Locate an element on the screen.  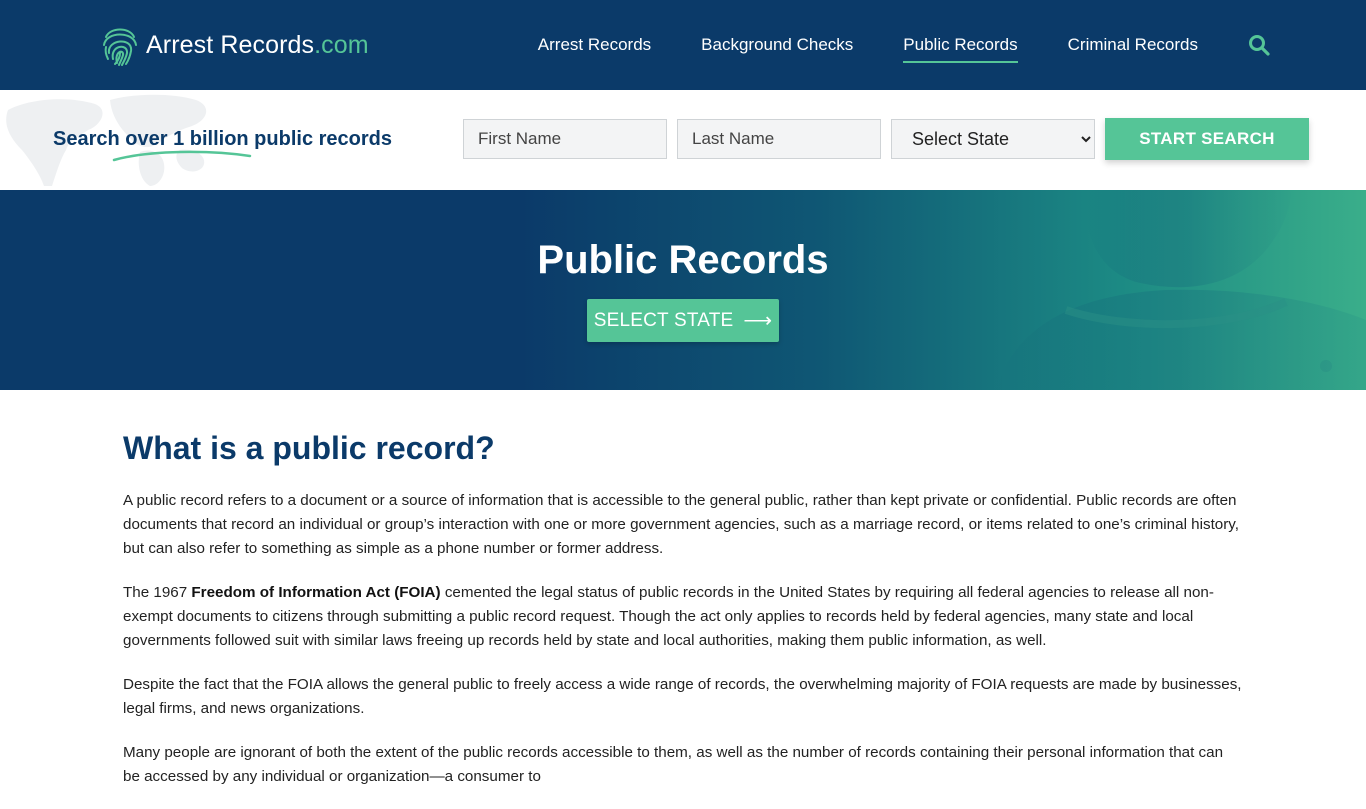
fingerprint-icon is located at coordinates (120, 47).